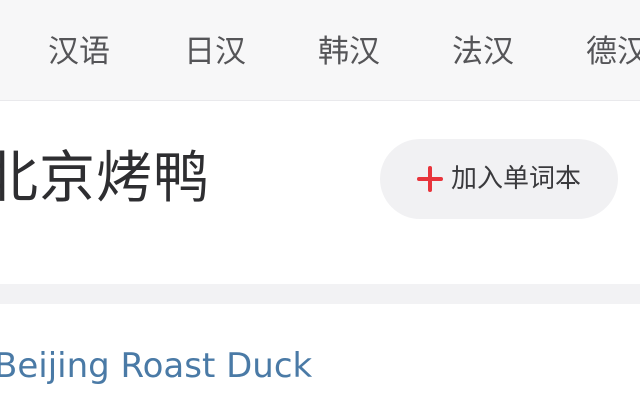 The width and height of the screenshot is (640, 420). Describe the element at coordinates (483, 52) in the screenshot. I see `tab-french-chinese: 法汉` at that location.